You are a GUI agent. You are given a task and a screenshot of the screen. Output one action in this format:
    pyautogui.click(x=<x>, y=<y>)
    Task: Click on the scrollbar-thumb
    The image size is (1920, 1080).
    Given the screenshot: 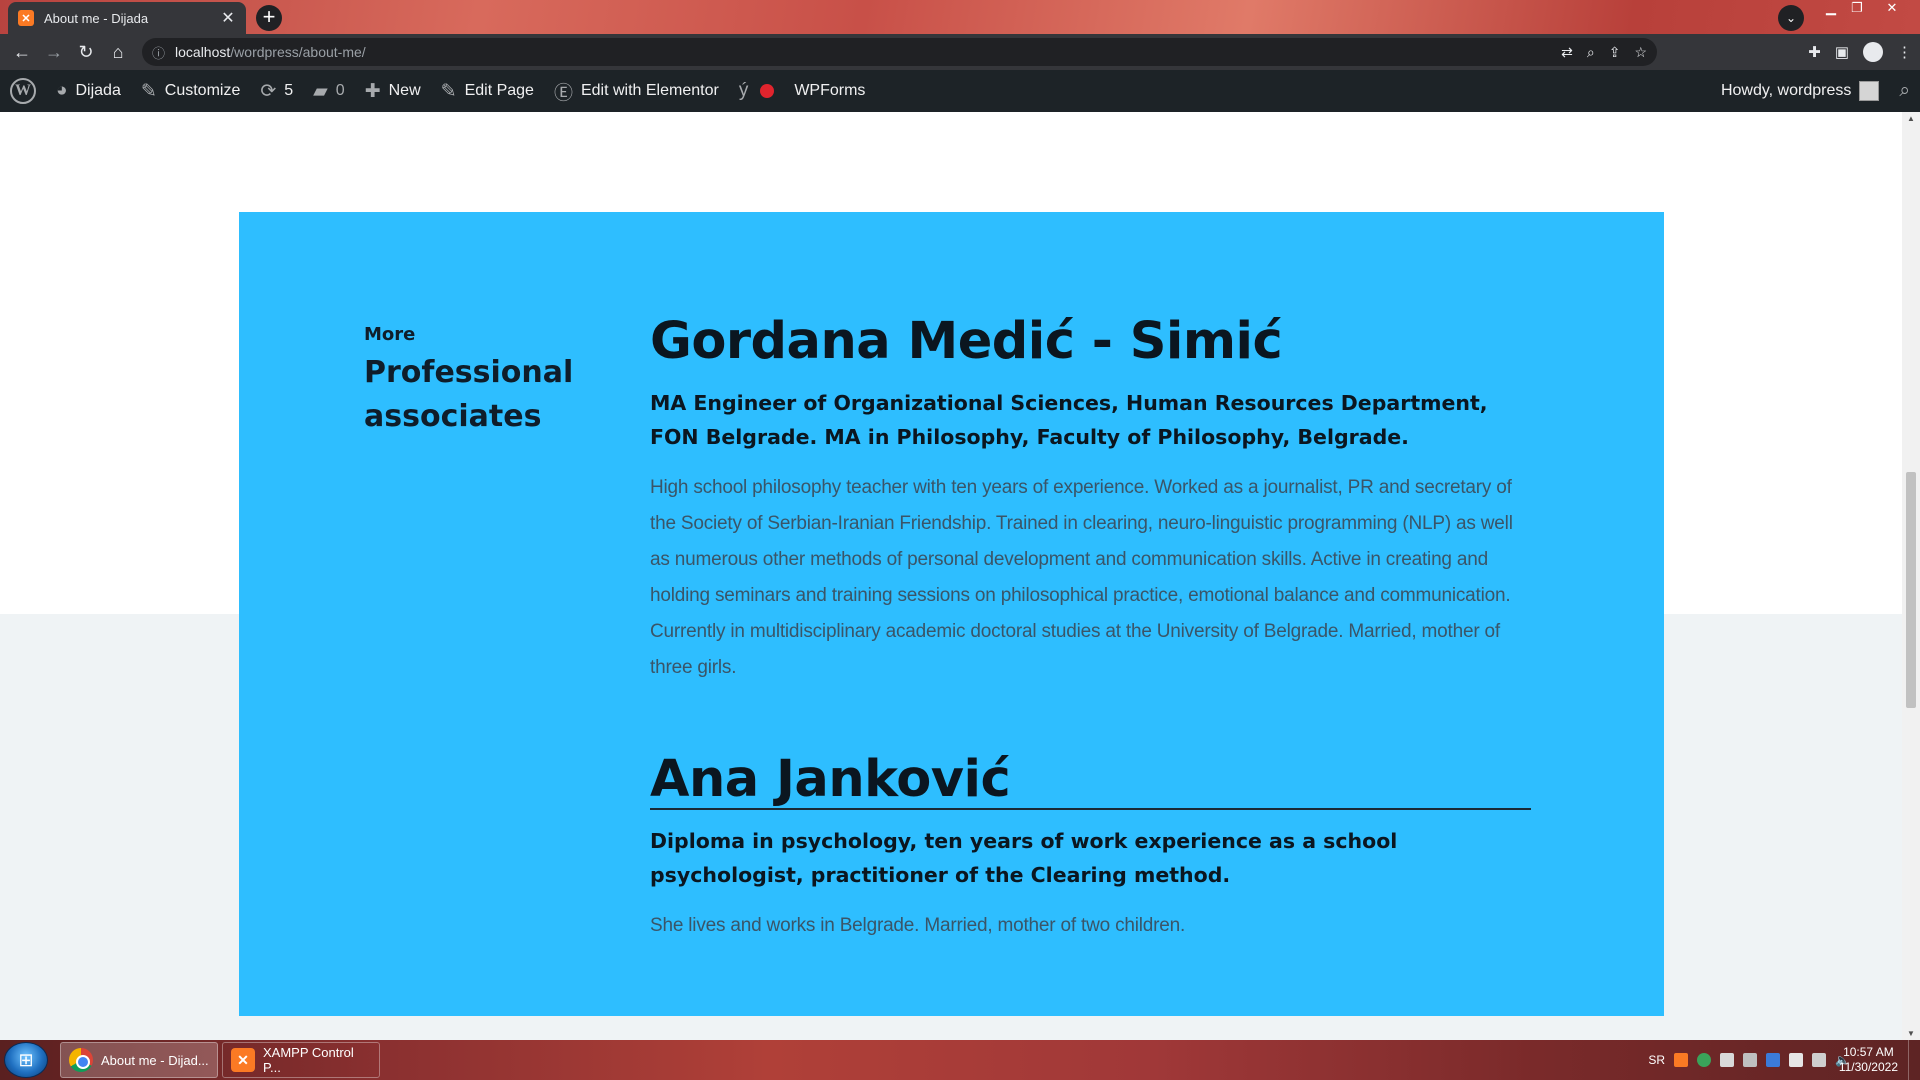 What is the action you would take?
    pyautogui.click(x=1911, y=590)
    